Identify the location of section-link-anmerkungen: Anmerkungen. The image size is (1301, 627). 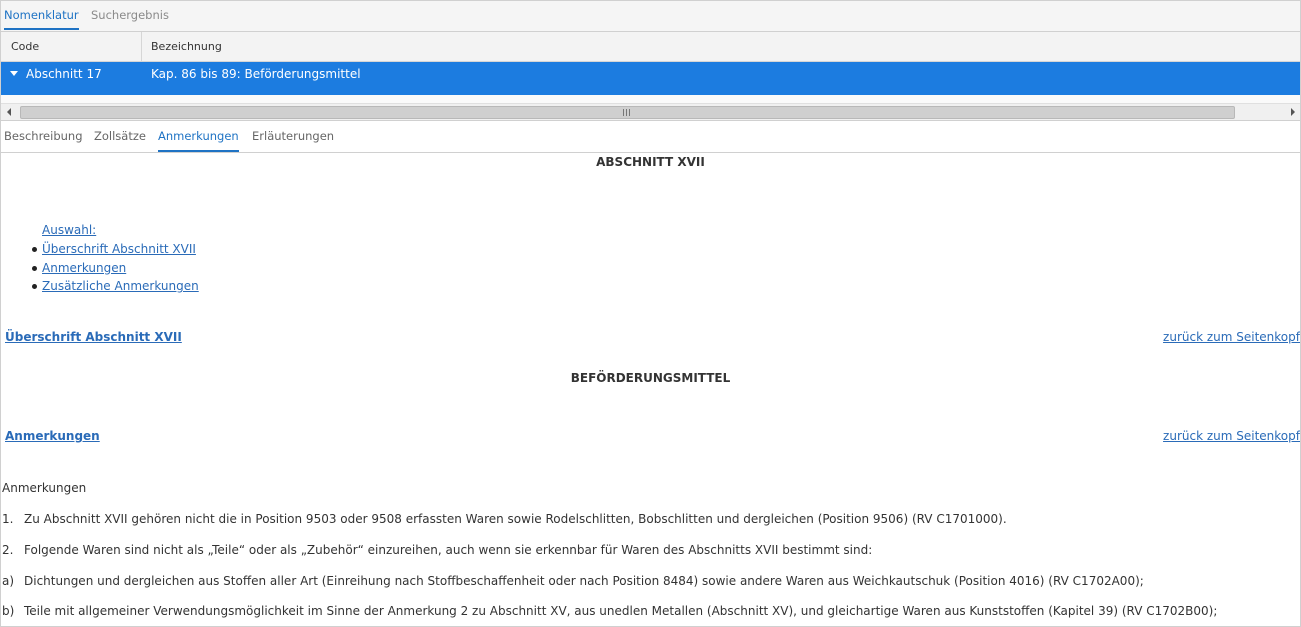
(52, 436).